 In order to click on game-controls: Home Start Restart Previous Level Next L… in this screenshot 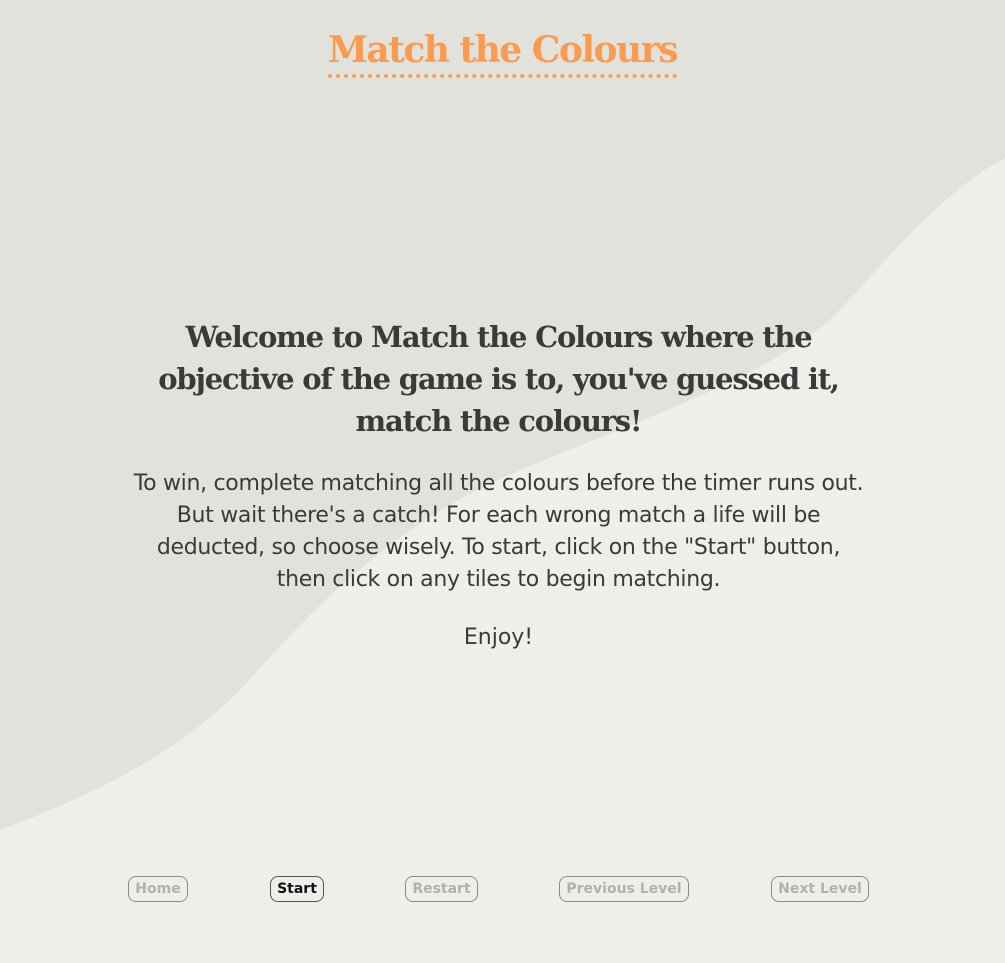, I will do `click(502, 890)`.